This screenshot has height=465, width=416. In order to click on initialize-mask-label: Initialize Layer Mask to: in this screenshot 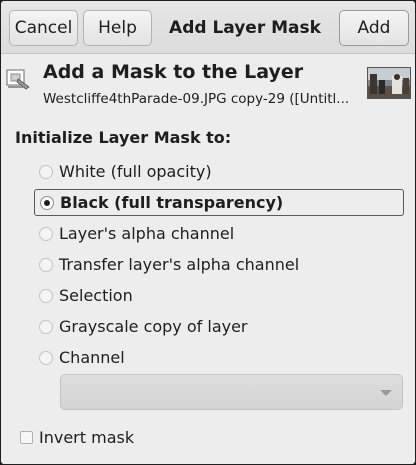, I will do `click(123, 137)`.